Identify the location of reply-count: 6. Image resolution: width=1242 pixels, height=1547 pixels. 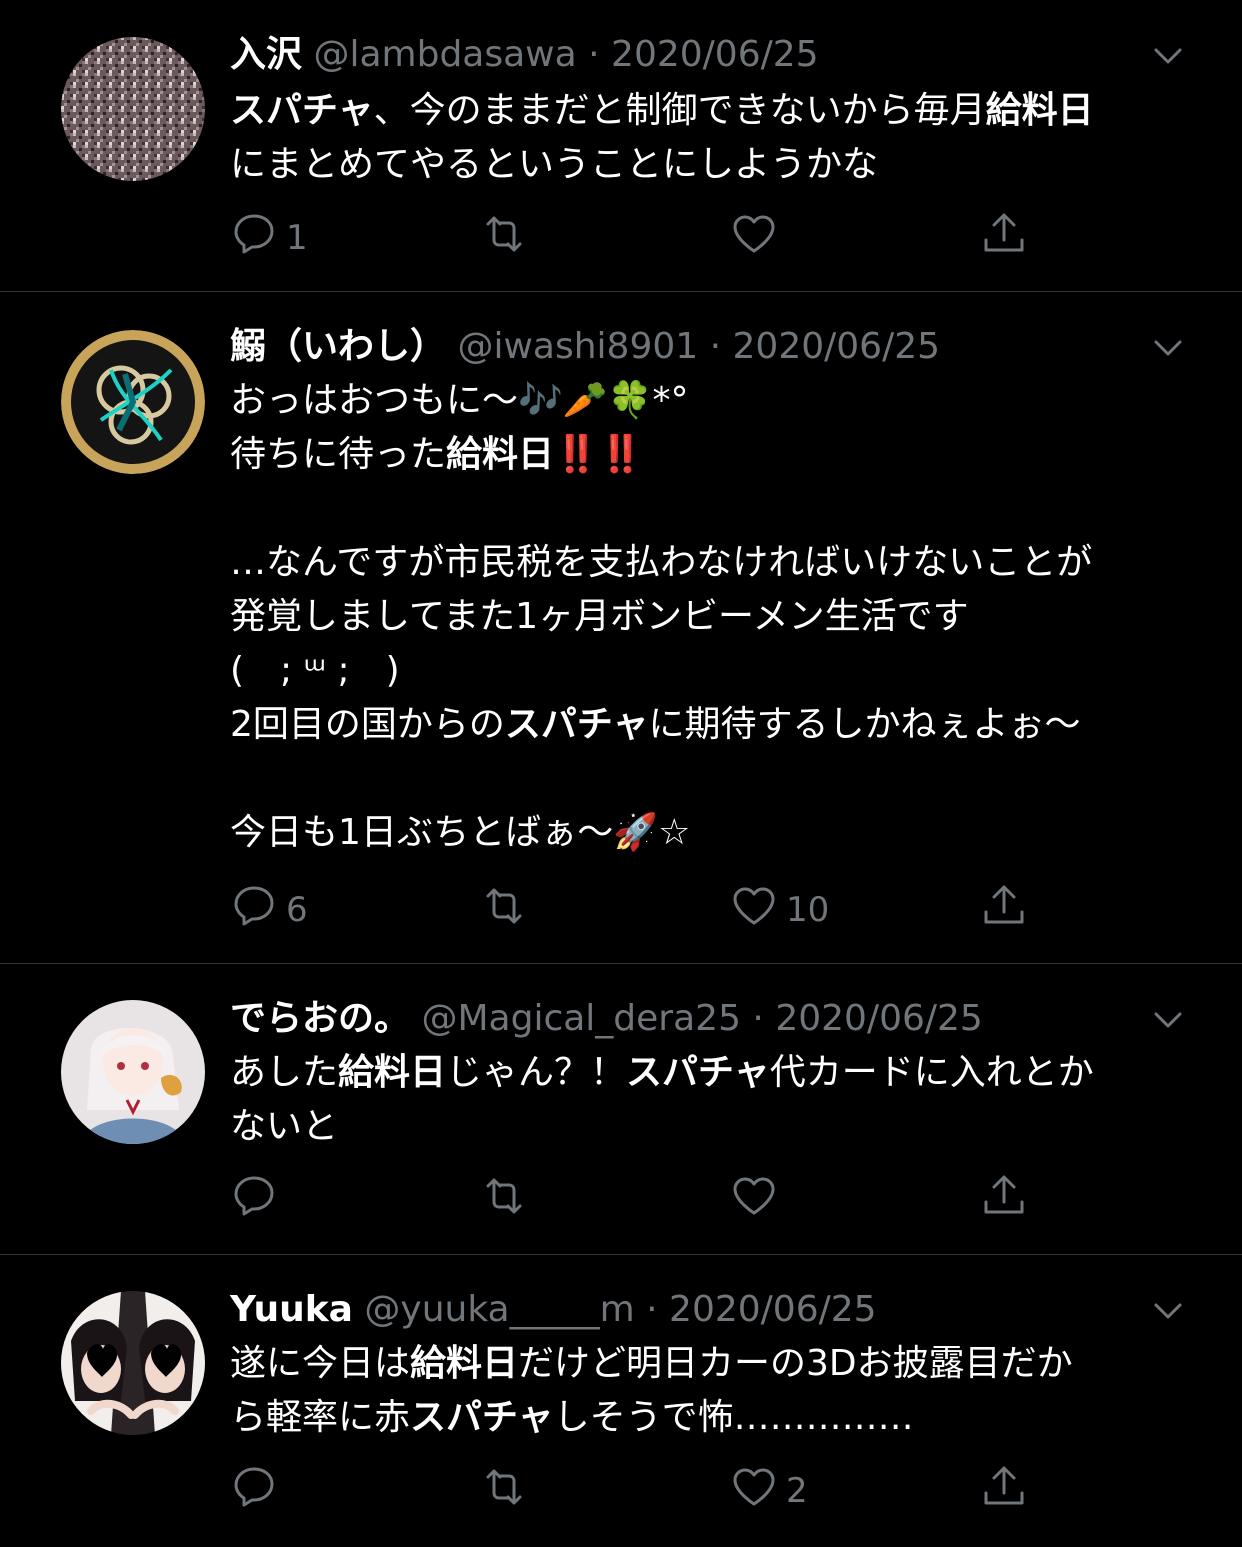
(297, 910).